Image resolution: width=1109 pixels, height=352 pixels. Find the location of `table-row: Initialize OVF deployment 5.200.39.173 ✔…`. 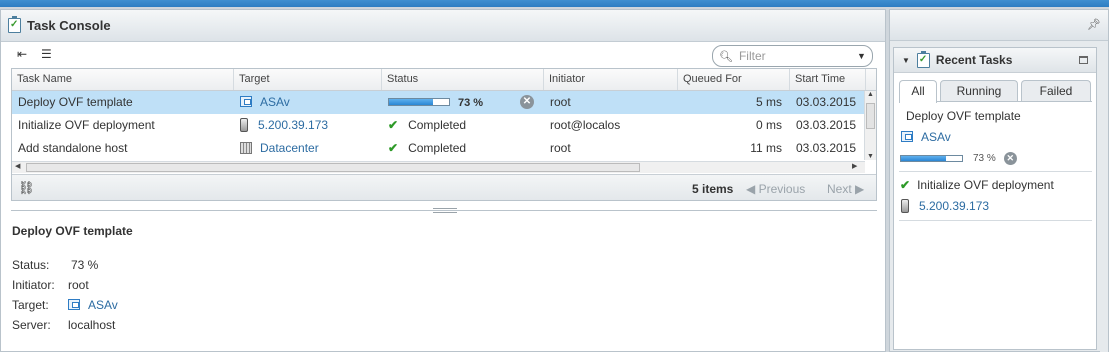

table-row: Initialize OVF deployment 5.200.39.173 ✔… is located at coordinates (444, 125).